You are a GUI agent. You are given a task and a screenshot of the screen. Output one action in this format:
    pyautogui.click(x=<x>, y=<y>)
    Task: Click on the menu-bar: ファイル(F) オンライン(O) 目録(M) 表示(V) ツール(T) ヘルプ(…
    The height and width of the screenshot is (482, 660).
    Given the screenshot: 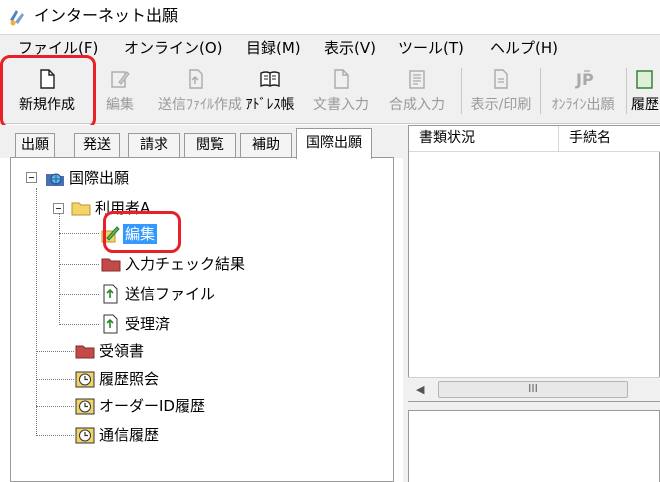 What is the action you would take?
    pyautogui.click(x=330, y=47)
    